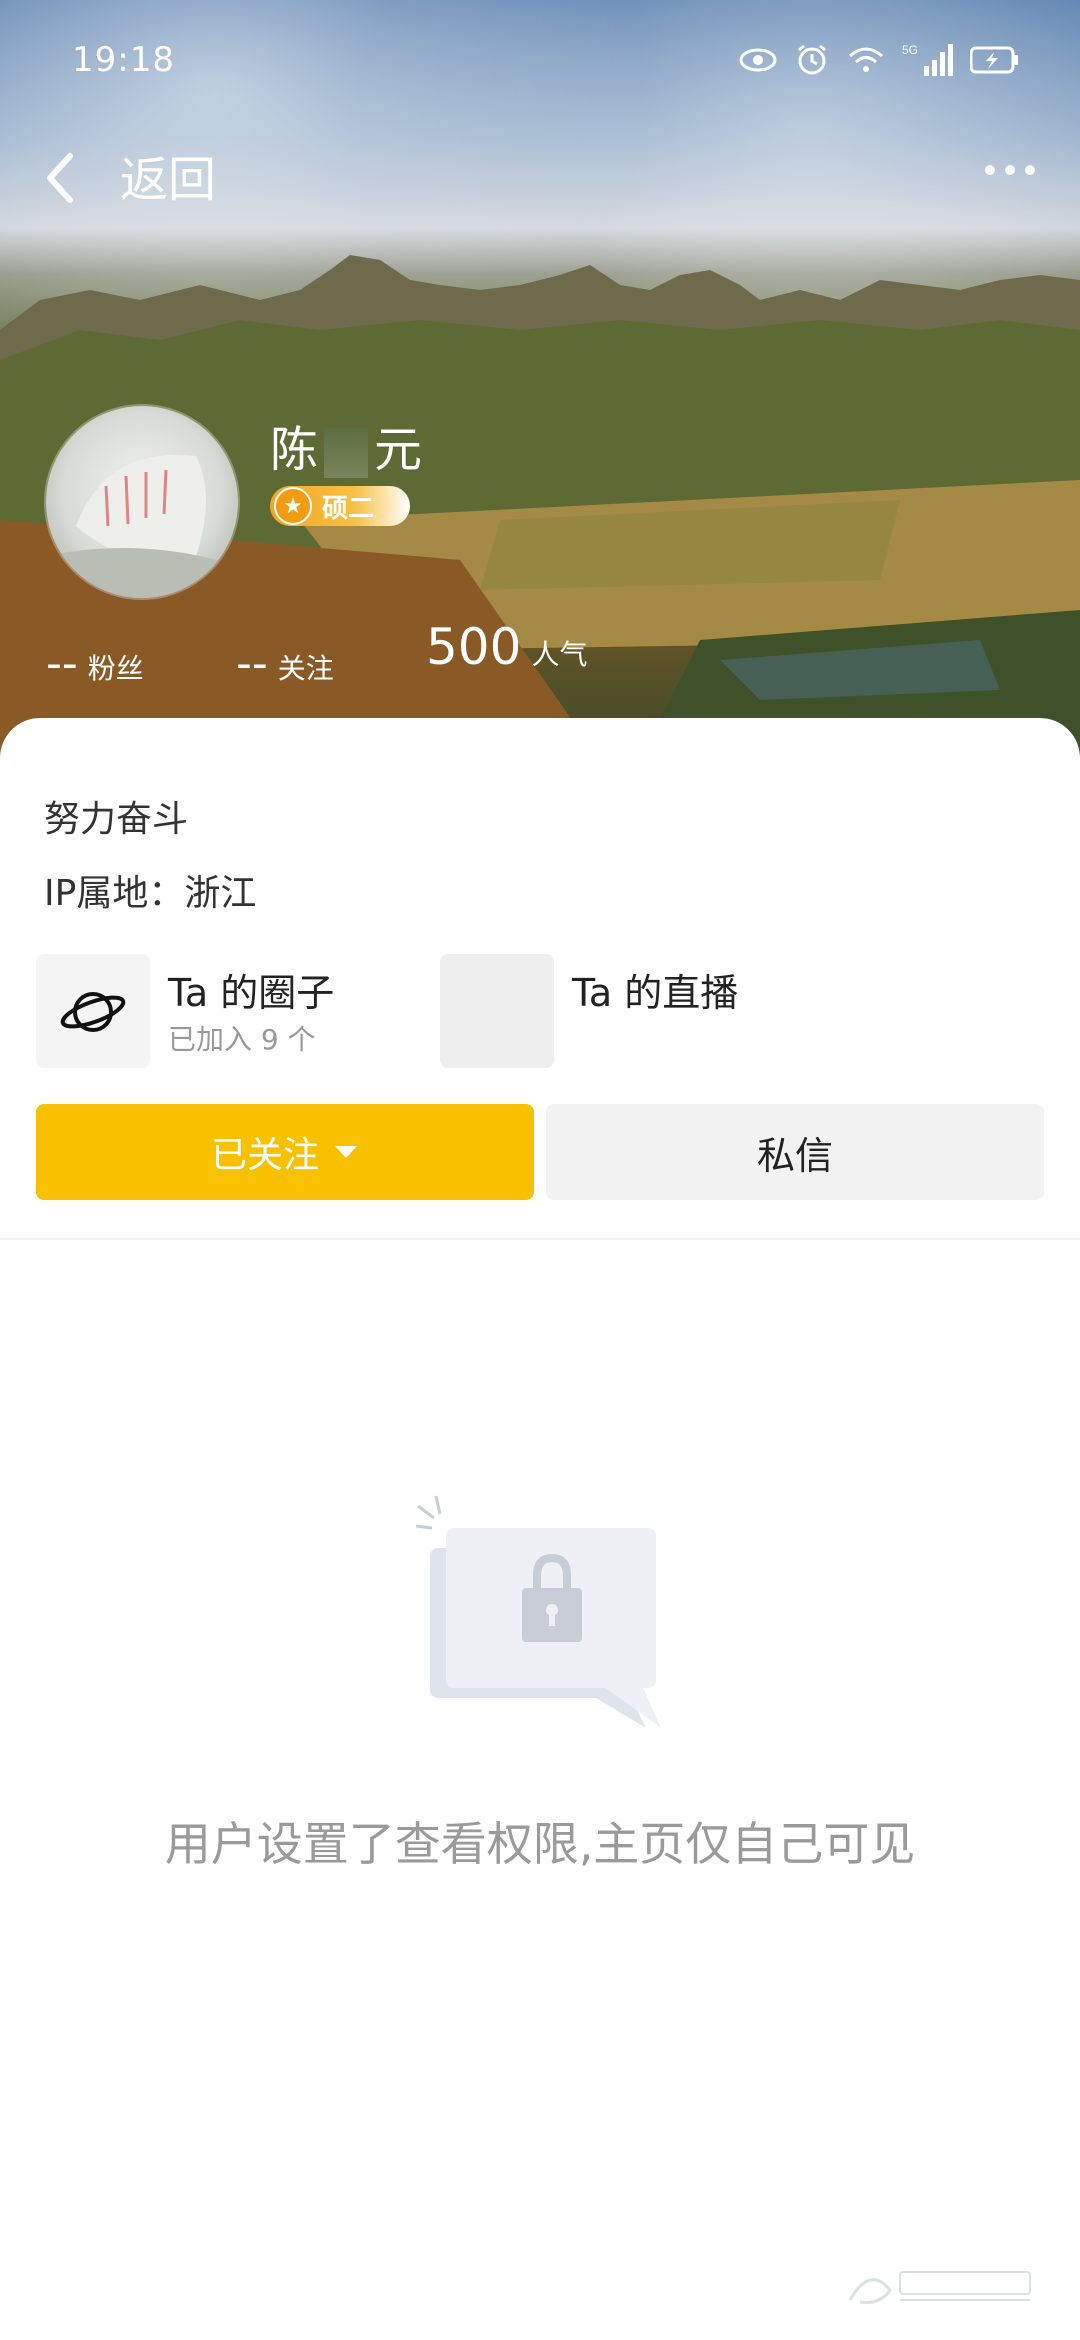 Image resolution: width=1080 pixels, height=2340 pixels. I want to click on stat-popularity: 500 人气, so click(506, 647).